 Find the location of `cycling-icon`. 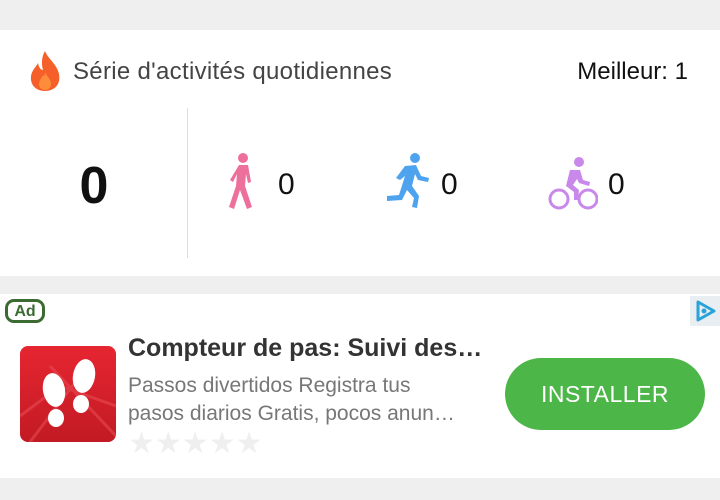

cycling-icon is located at coordinates (573, 183).